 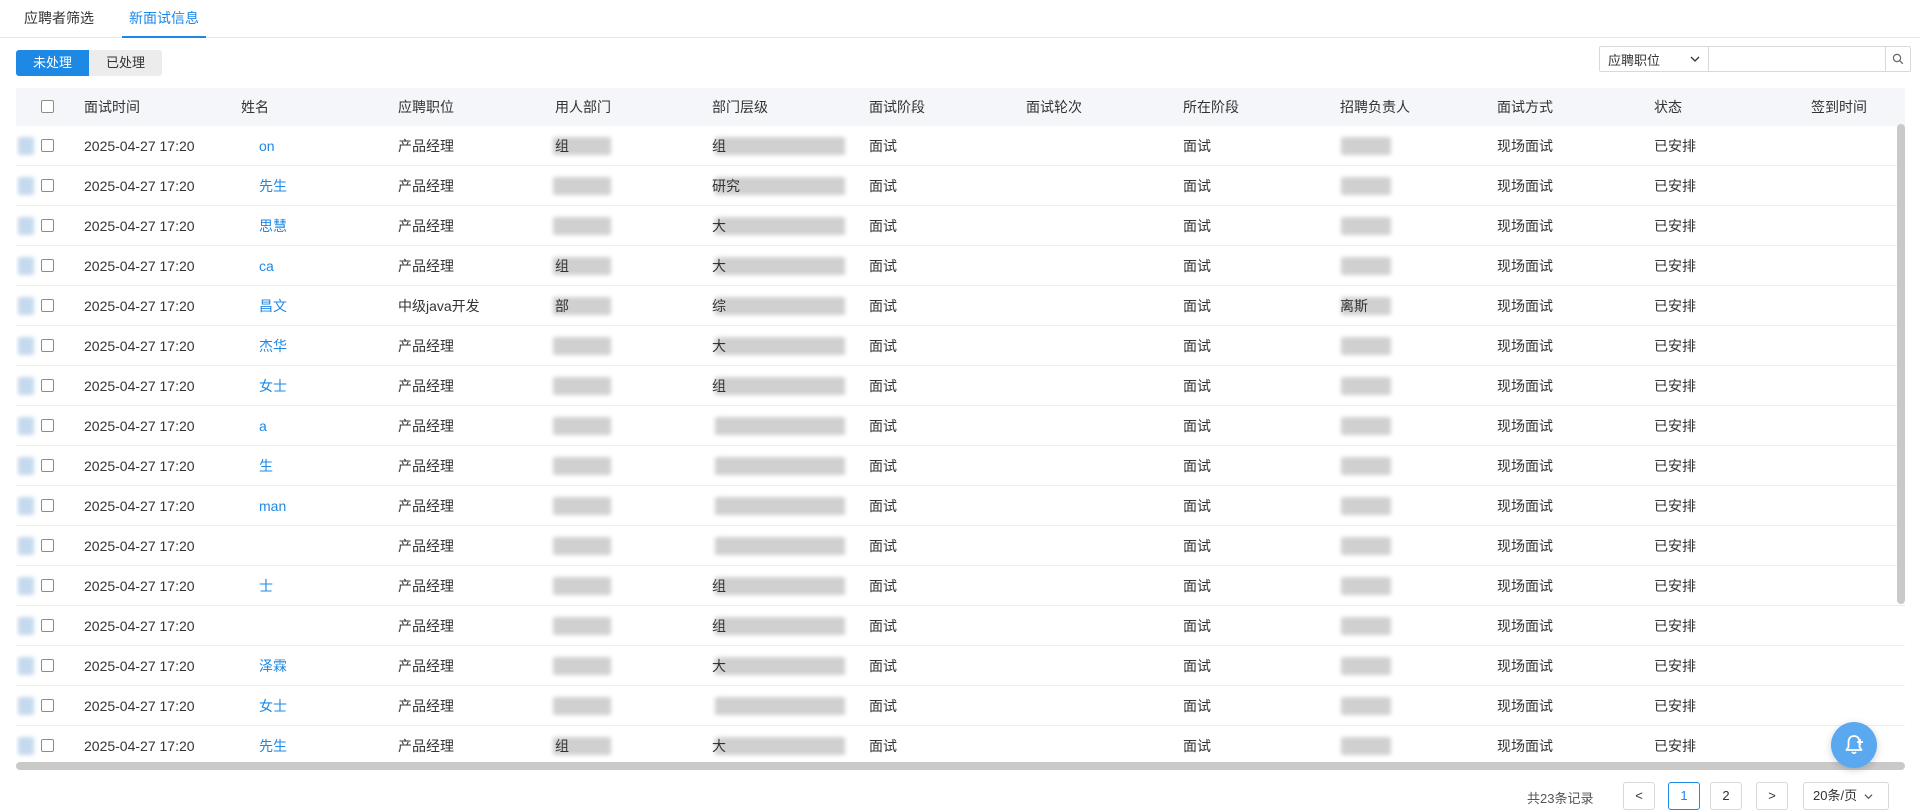 I want to click on table-row: 2025-04-27 17:20 先生 产品经理 组 大 面试 面试 现场面试 已安排, so click(x=960, y=744).